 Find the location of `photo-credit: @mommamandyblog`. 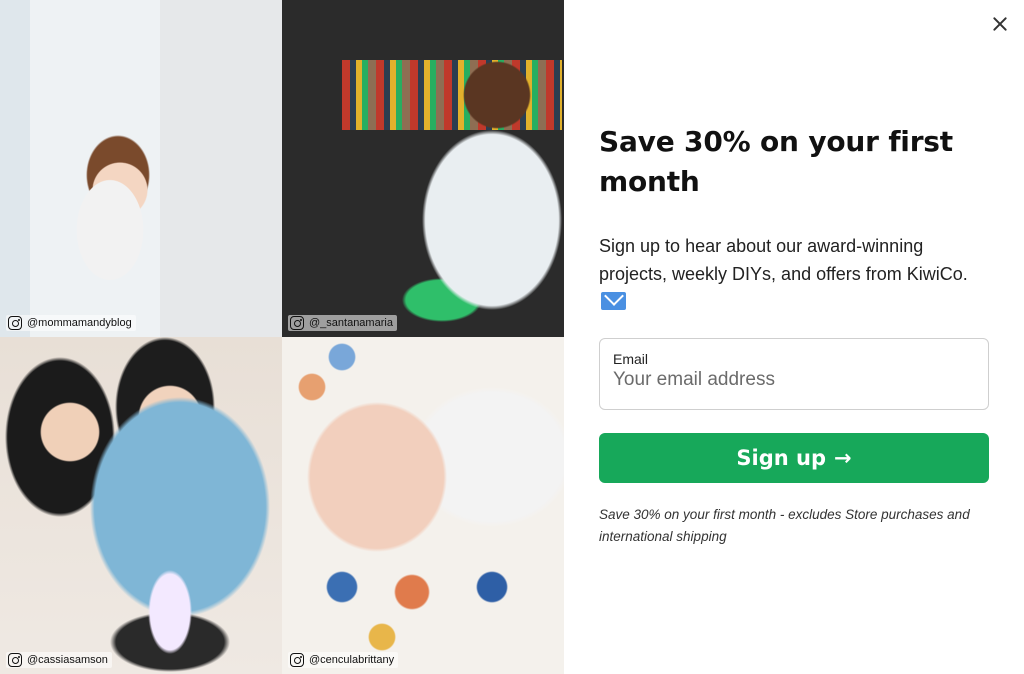

photo-credit: @mommamandyblog is located at coordinates (71, 323).